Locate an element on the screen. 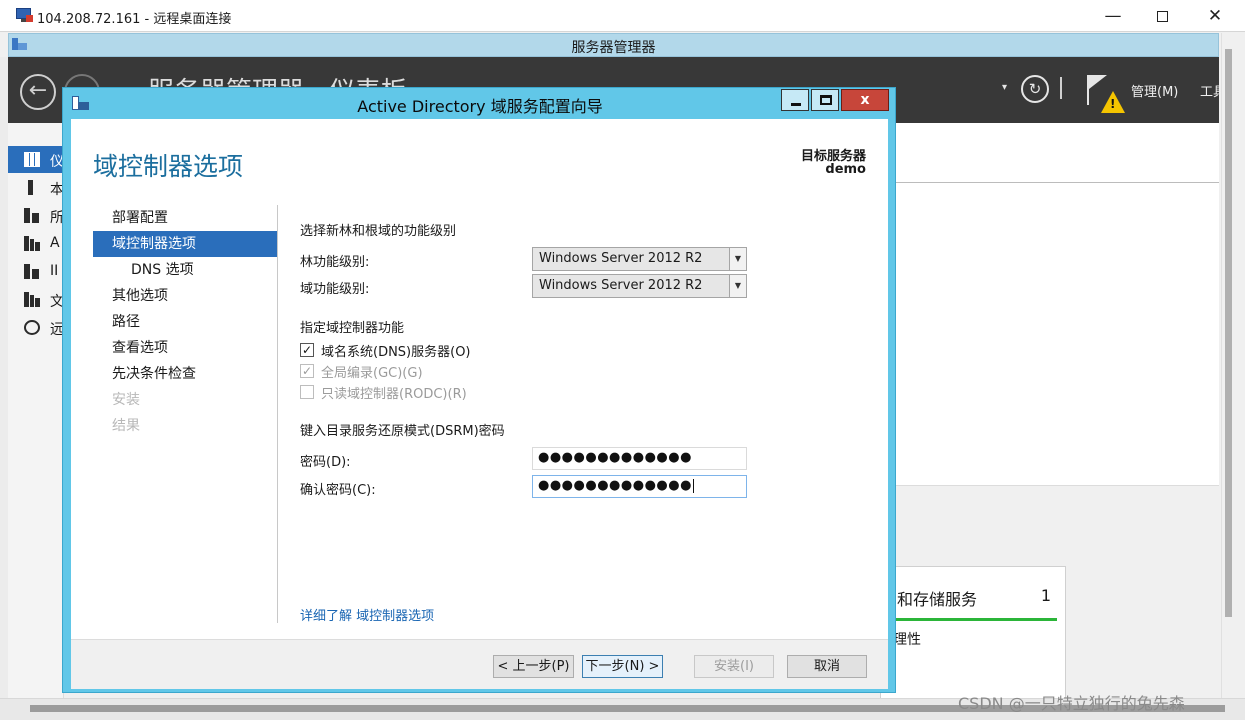  sm-window-title: 服务器管理器 is located at coordinates (613, 48).